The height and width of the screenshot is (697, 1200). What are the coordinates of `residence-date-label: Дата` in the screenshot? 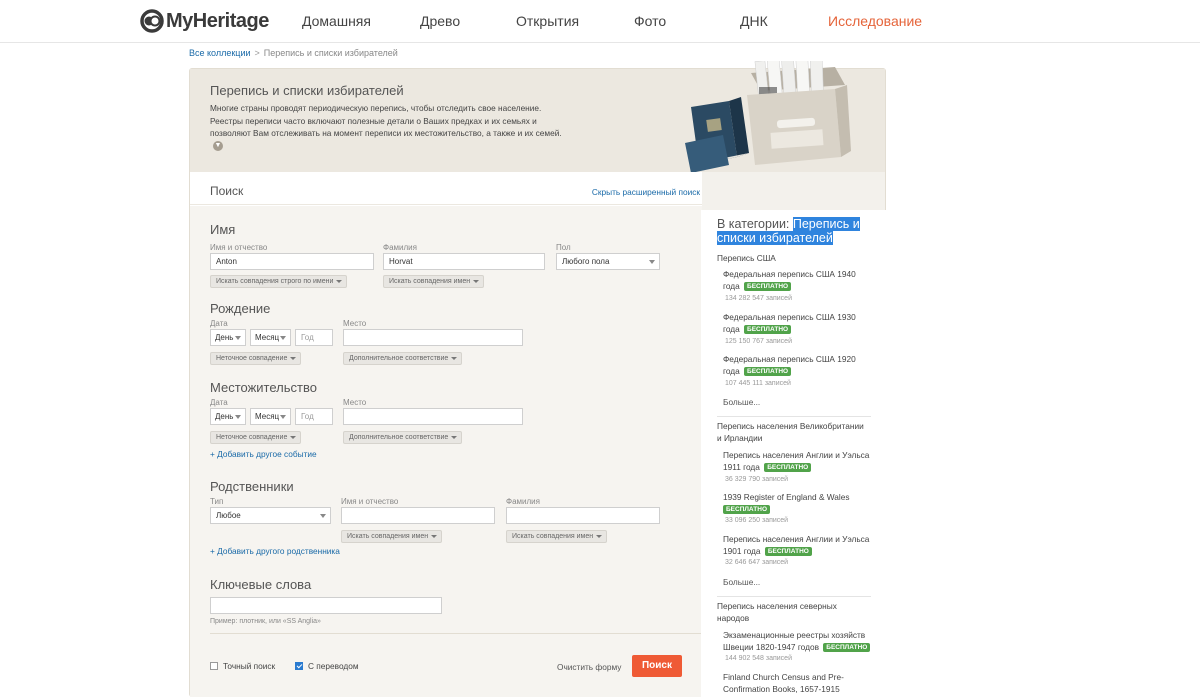 It's located at (219, 402).